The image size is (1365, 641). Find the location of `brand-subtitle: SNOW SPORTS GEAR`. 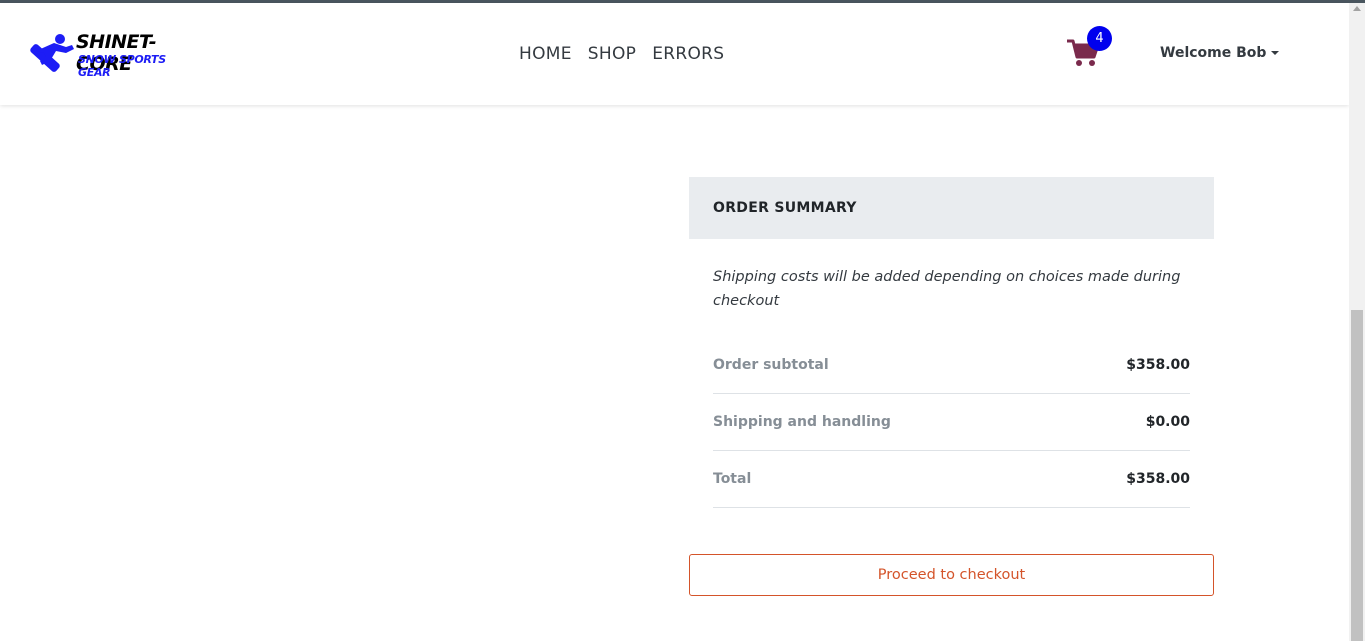

brand-subtitle: SNOW SPORTS GEAR is located at coordinates (122, 66).